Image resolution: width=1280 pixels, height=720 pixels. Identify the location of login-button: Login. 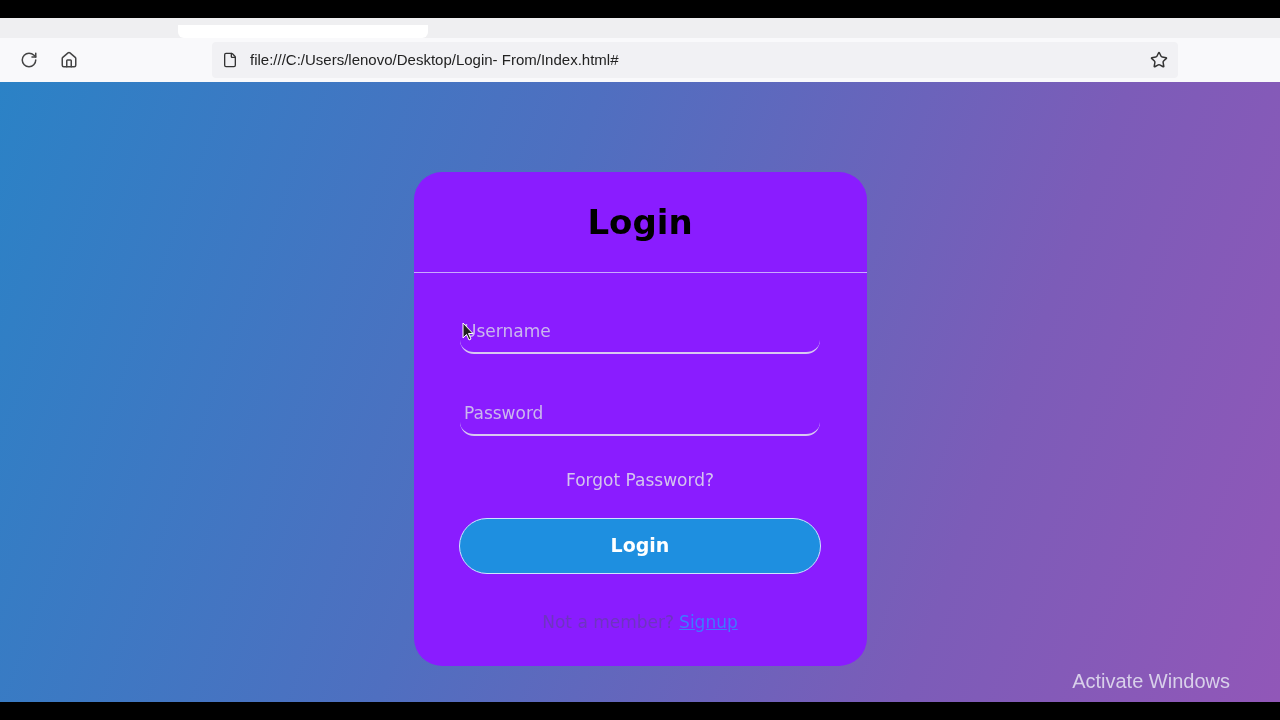
(640, 545).